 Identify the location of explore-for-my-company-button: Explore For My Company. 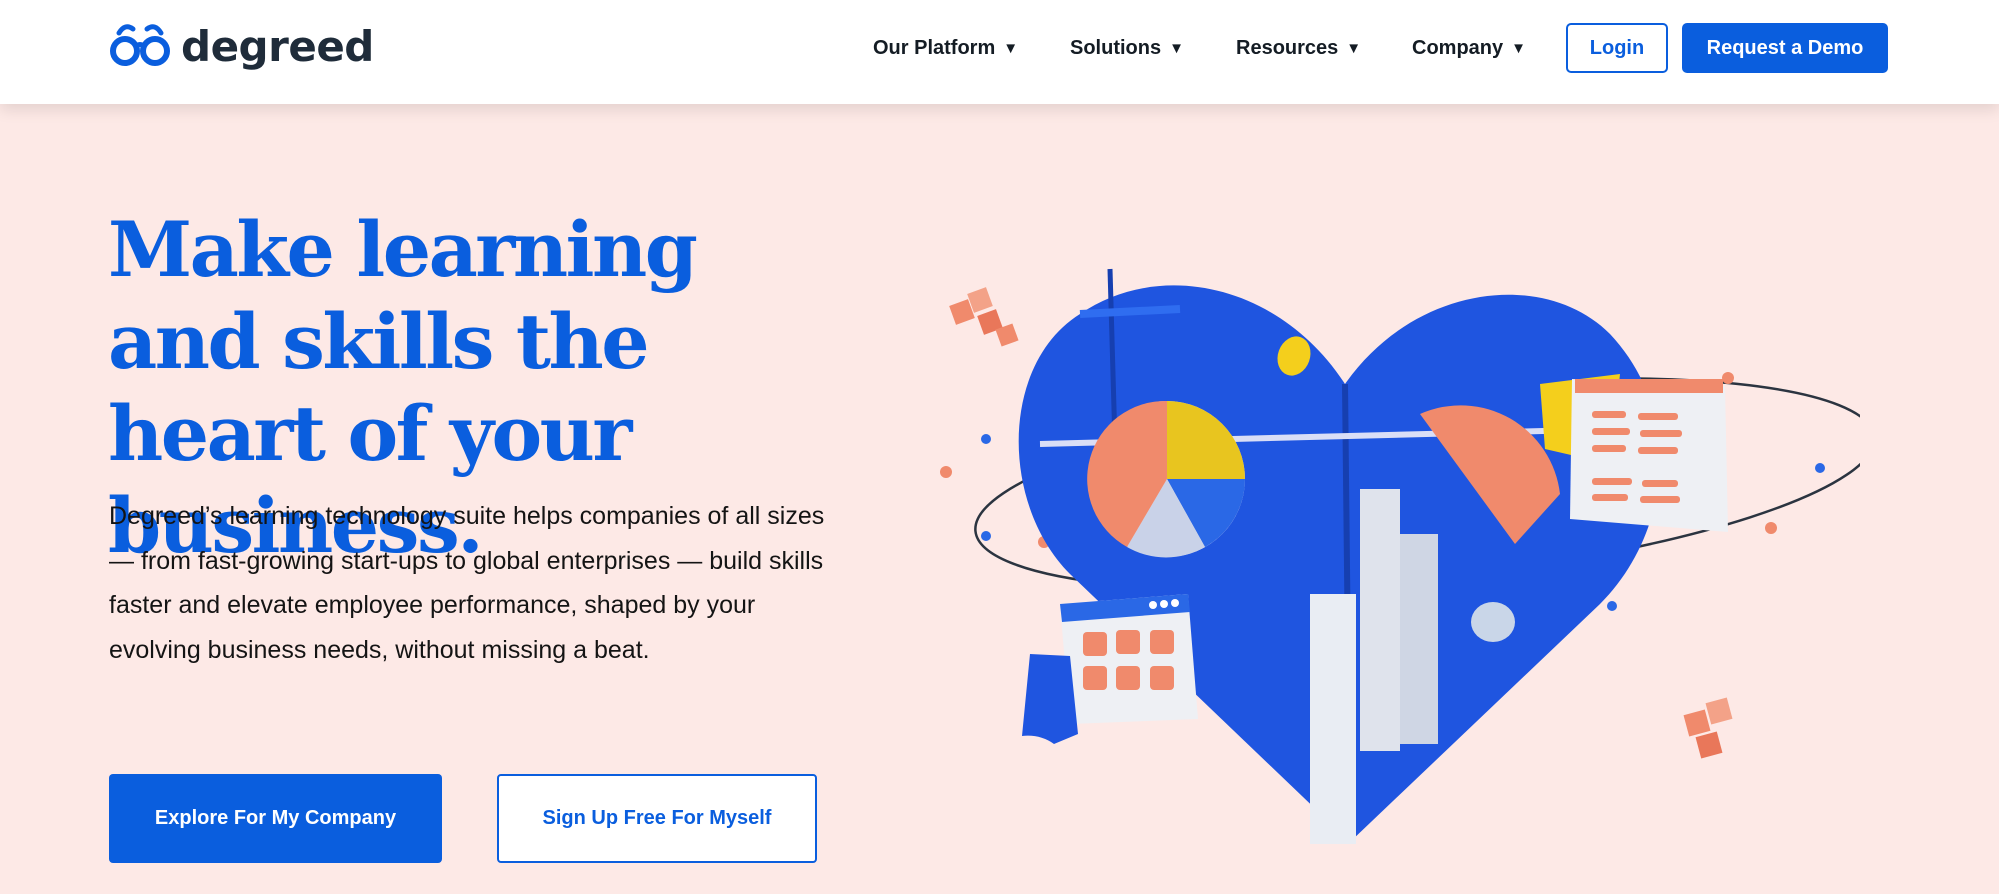
(275, 818).